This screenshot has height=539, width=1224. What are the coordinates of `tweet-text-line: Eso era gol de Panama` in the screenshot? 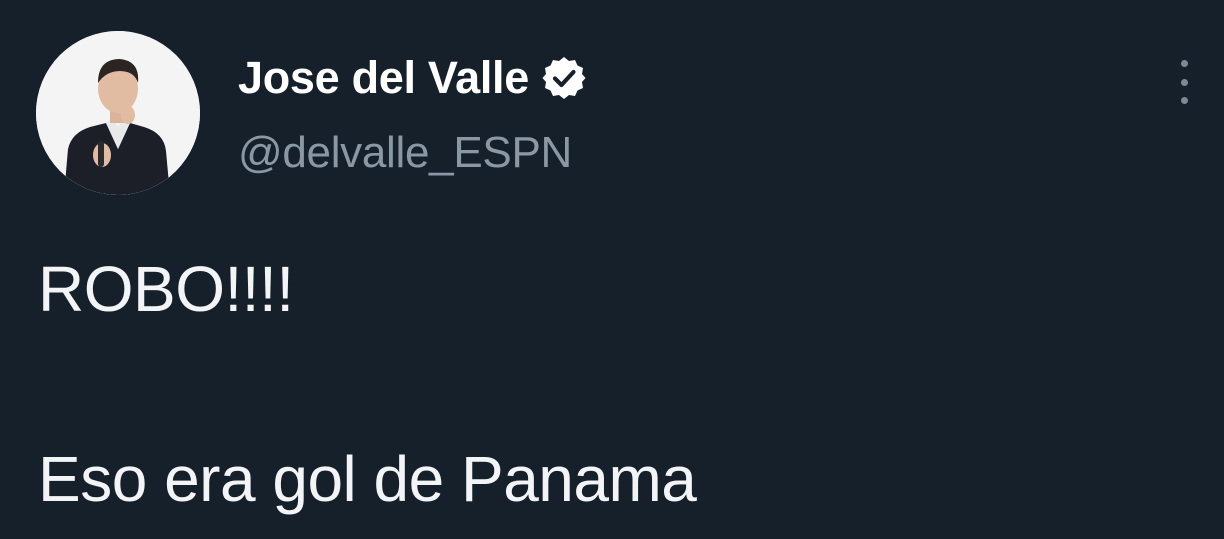 It's located at (367, 479).